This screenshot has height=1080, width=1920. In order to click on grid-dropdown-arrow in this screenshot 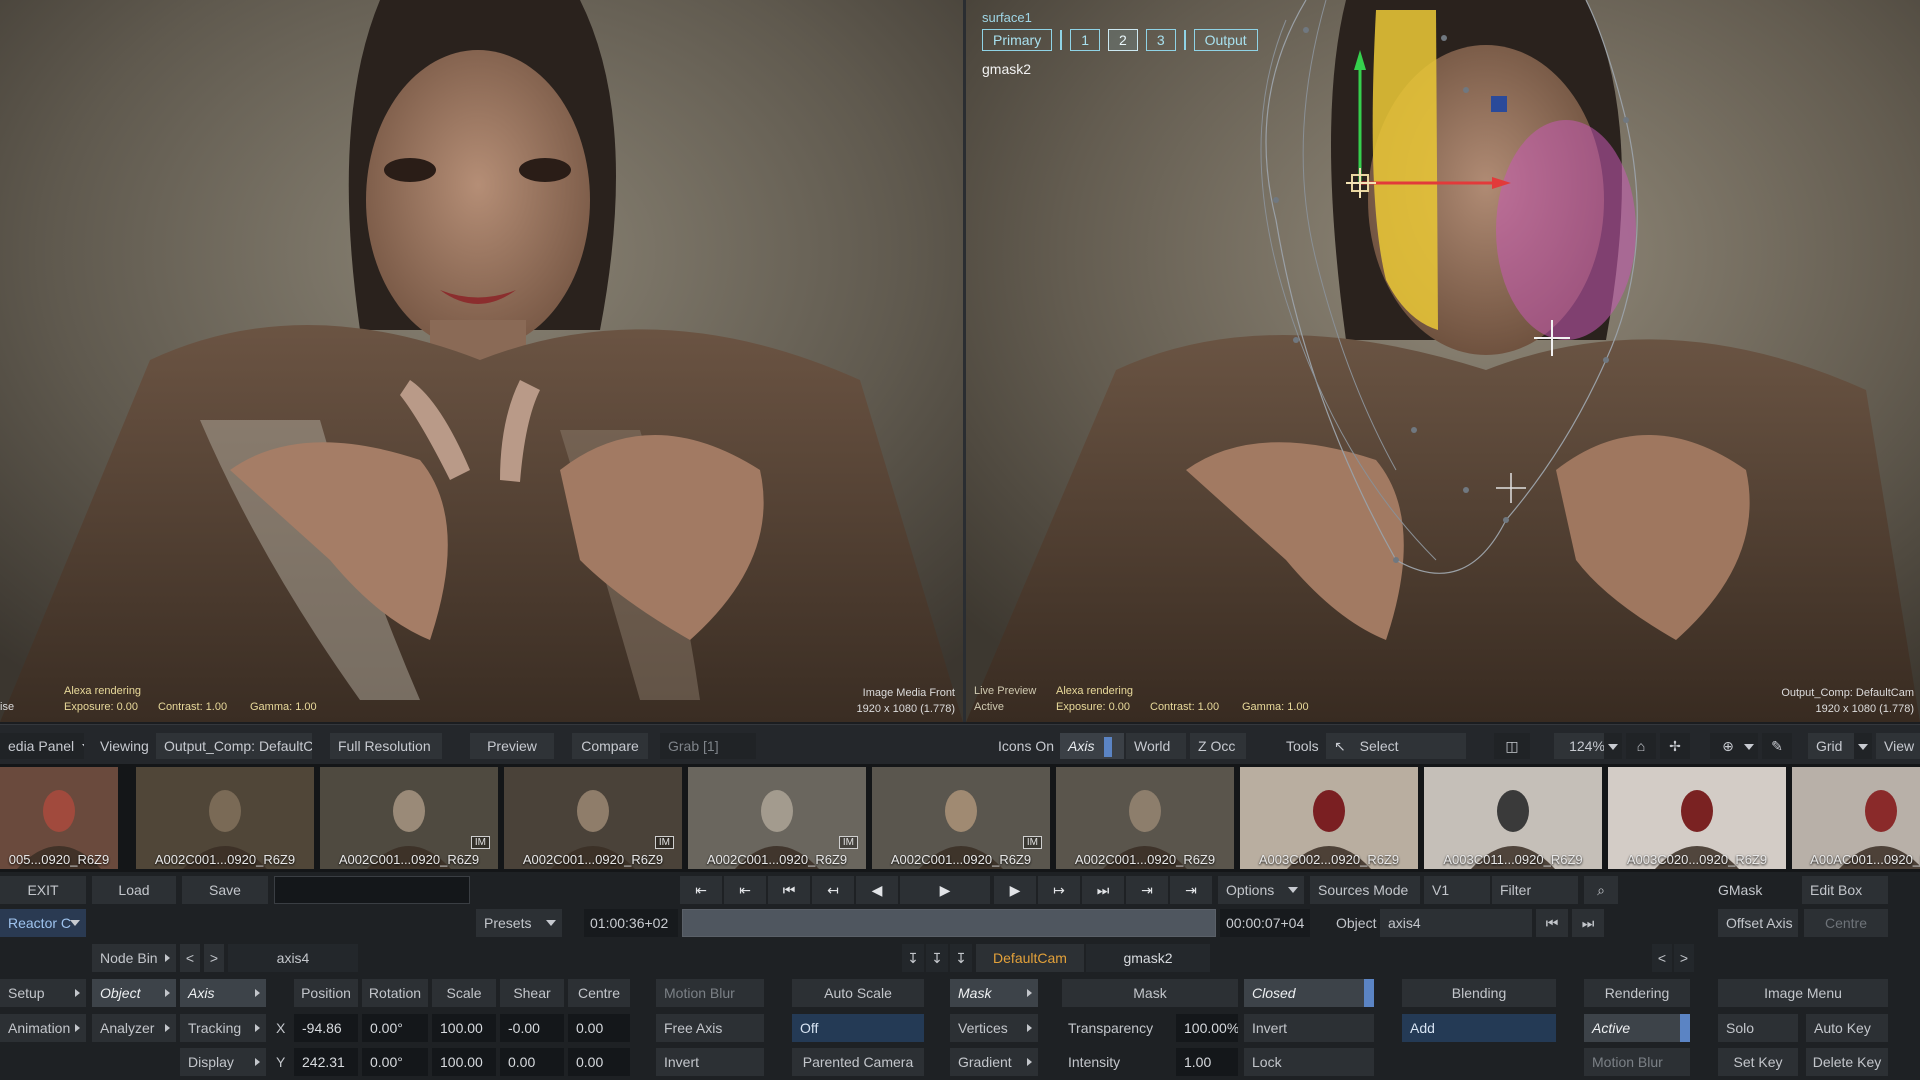, I will do `click(1863, 746)`.